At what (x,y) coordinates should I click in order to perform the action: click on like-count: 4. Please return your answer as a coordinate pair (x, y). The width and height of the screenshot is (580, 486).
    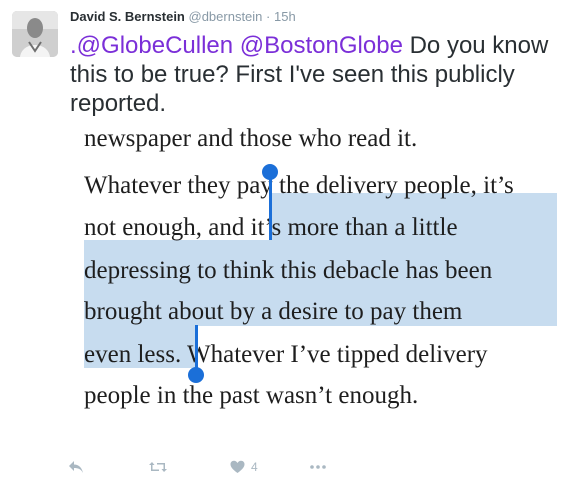
    Looking at the image, I should click on (254, 467).